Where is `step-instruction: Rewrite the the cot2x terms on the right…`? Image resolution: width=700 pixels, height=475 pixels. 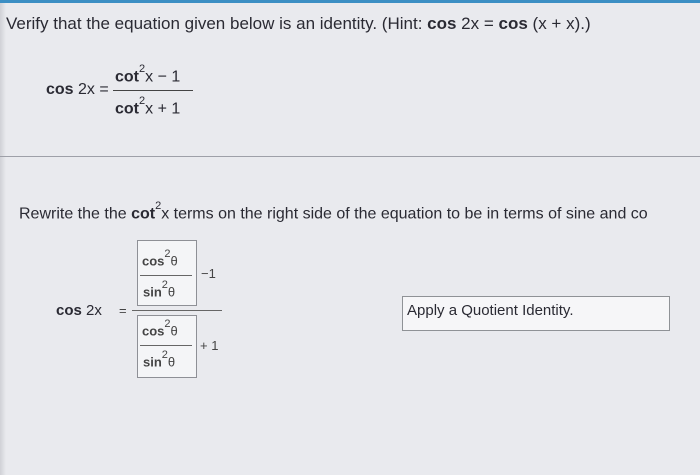
step-instruction: Rewrite the the cot2x terms on the right… is located at coordinates (333, 211).